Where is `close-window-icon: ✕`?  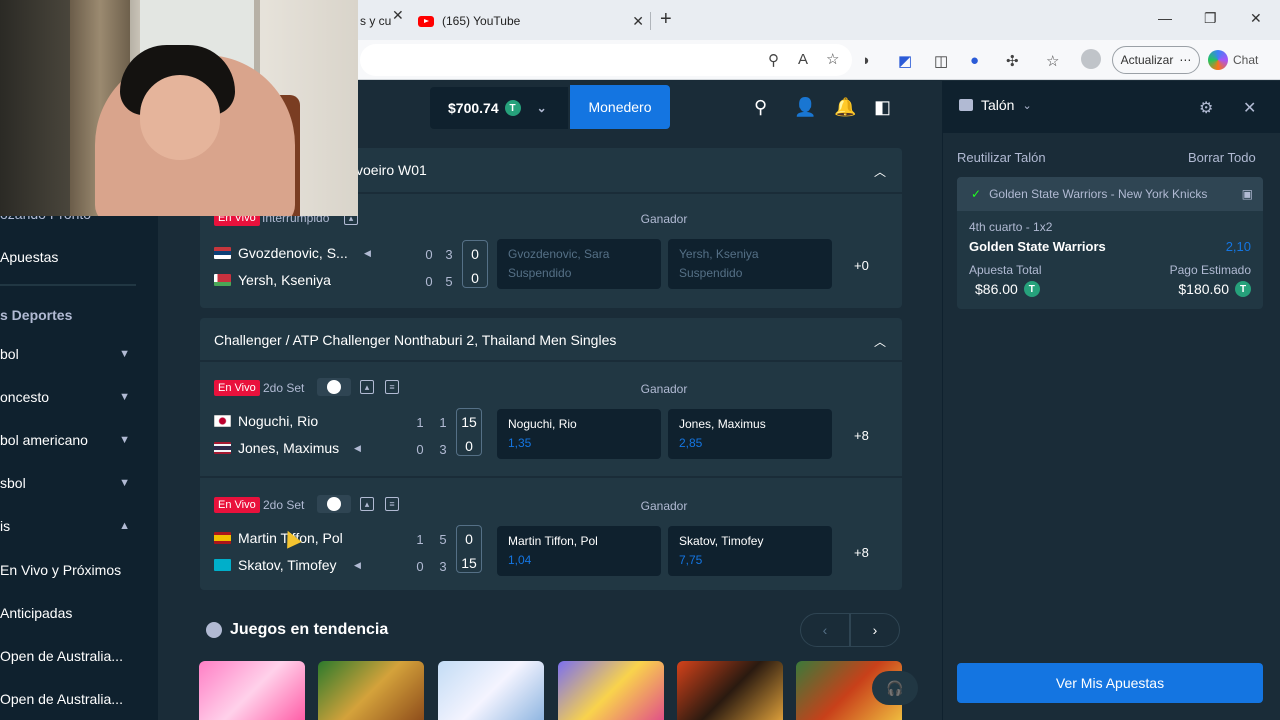
close-window-icon: ✕ is located at coordinates (1256, 18).